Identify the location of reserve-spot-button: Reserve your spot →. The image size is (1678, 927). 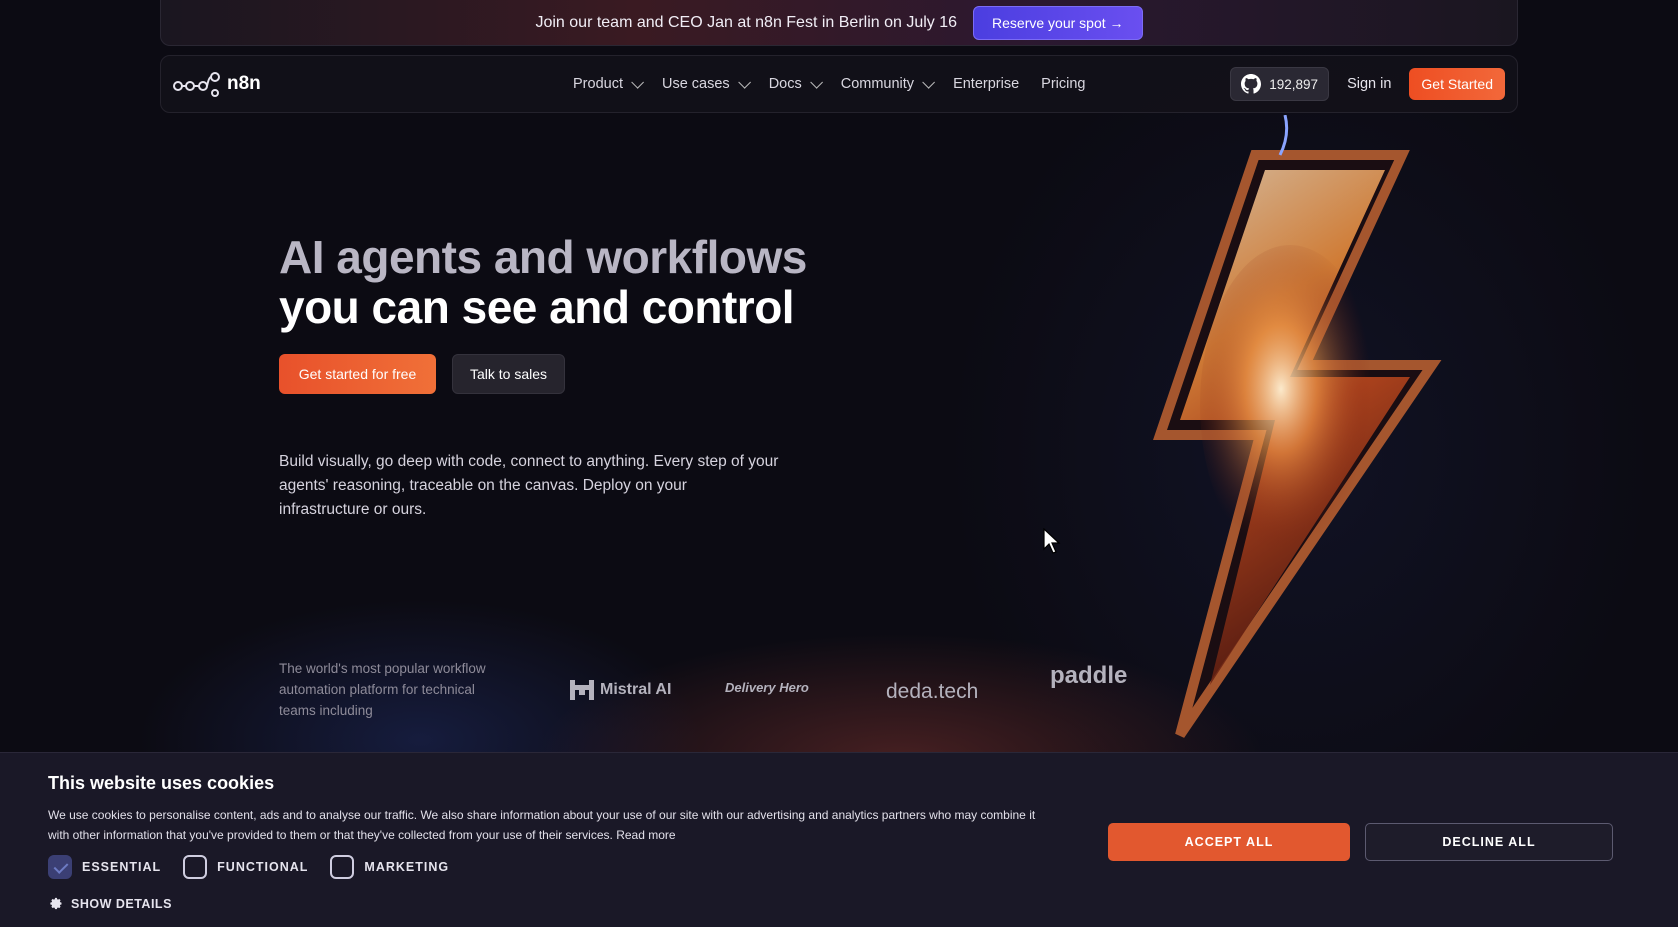
(1058, 22).